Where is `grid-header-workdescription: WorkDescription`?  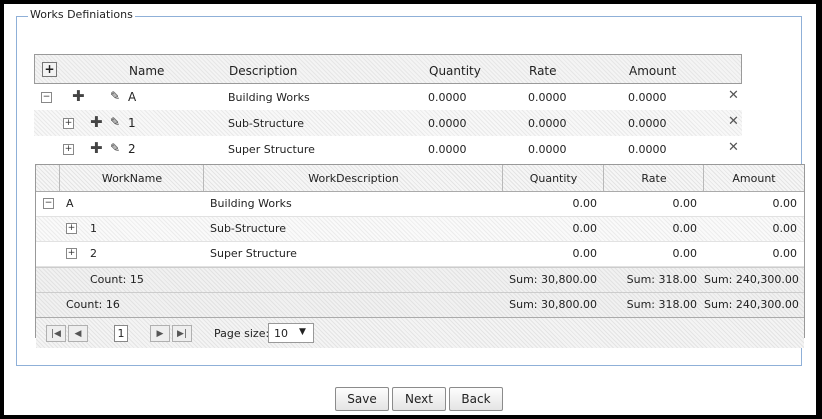 grid-header-workdescription: WorkDescription is located at coordinates (353, 178).